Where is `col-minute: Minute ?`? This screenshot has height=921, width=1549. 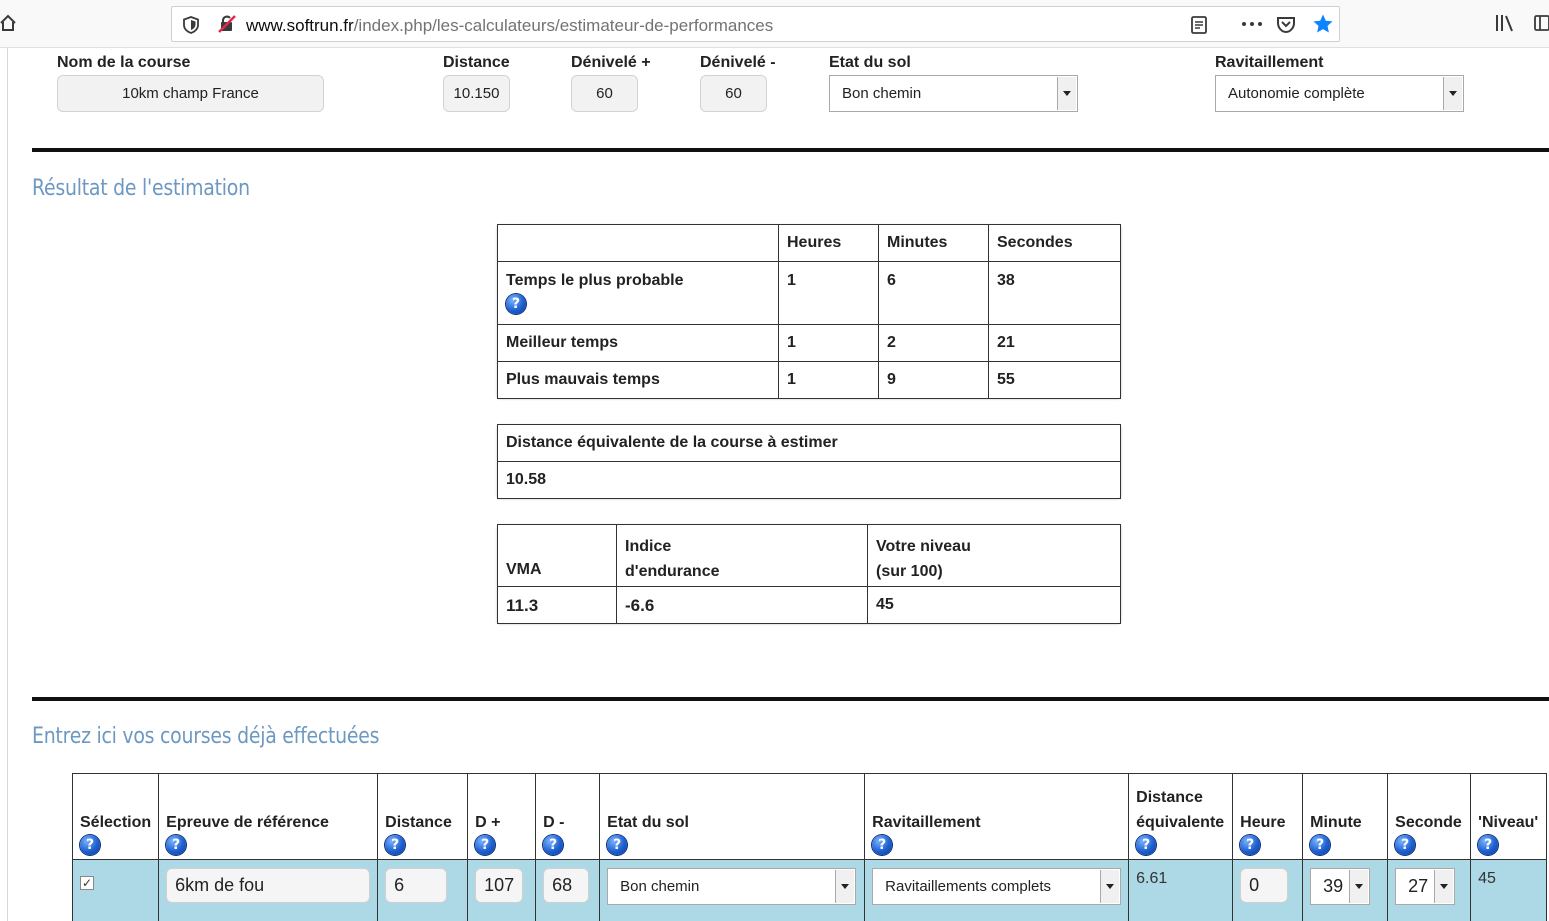 col-minute: Minute ? is located at coordinates (1345, 816).